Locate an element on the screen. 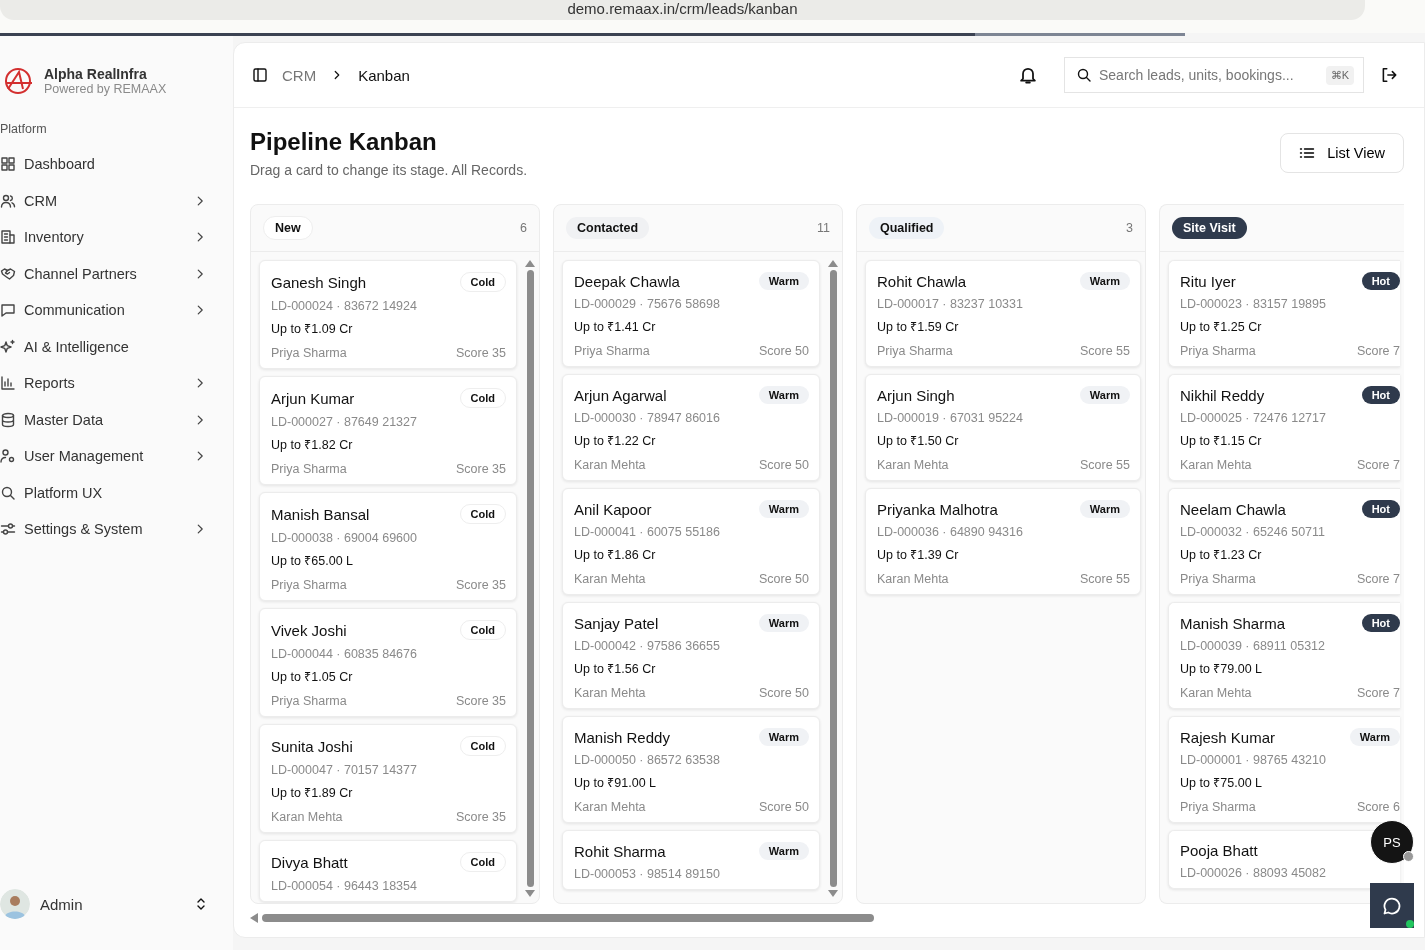 This screenshot has width=1425, height=950. nav-item: AI & Intelligence is located at coordinates (116, 346).